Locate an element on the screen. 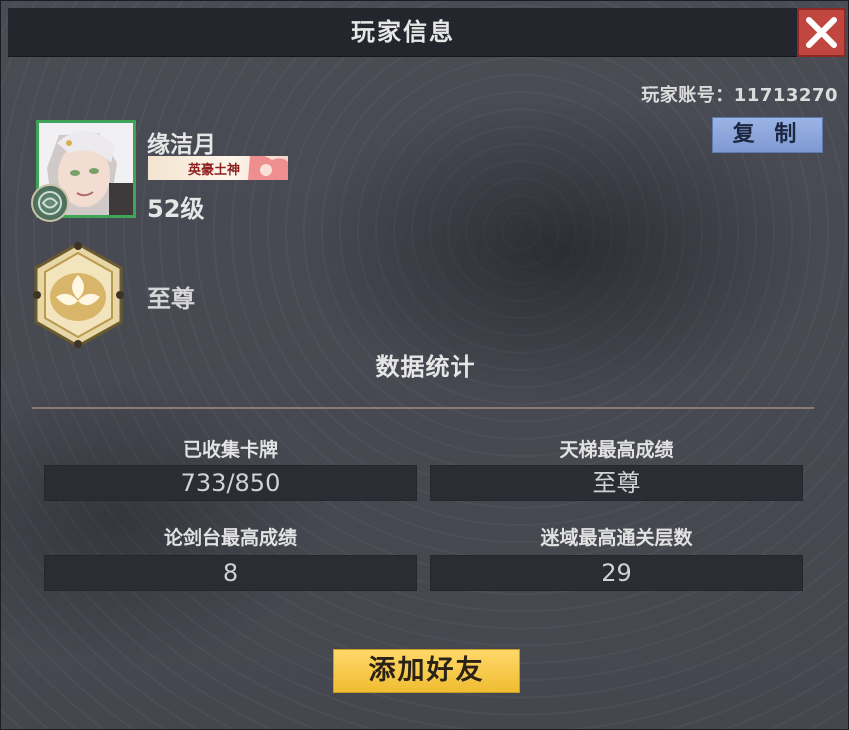 The width and height of the screenshot is (849, 730). rank-emblem-icon is located at coordinates (78, 295).